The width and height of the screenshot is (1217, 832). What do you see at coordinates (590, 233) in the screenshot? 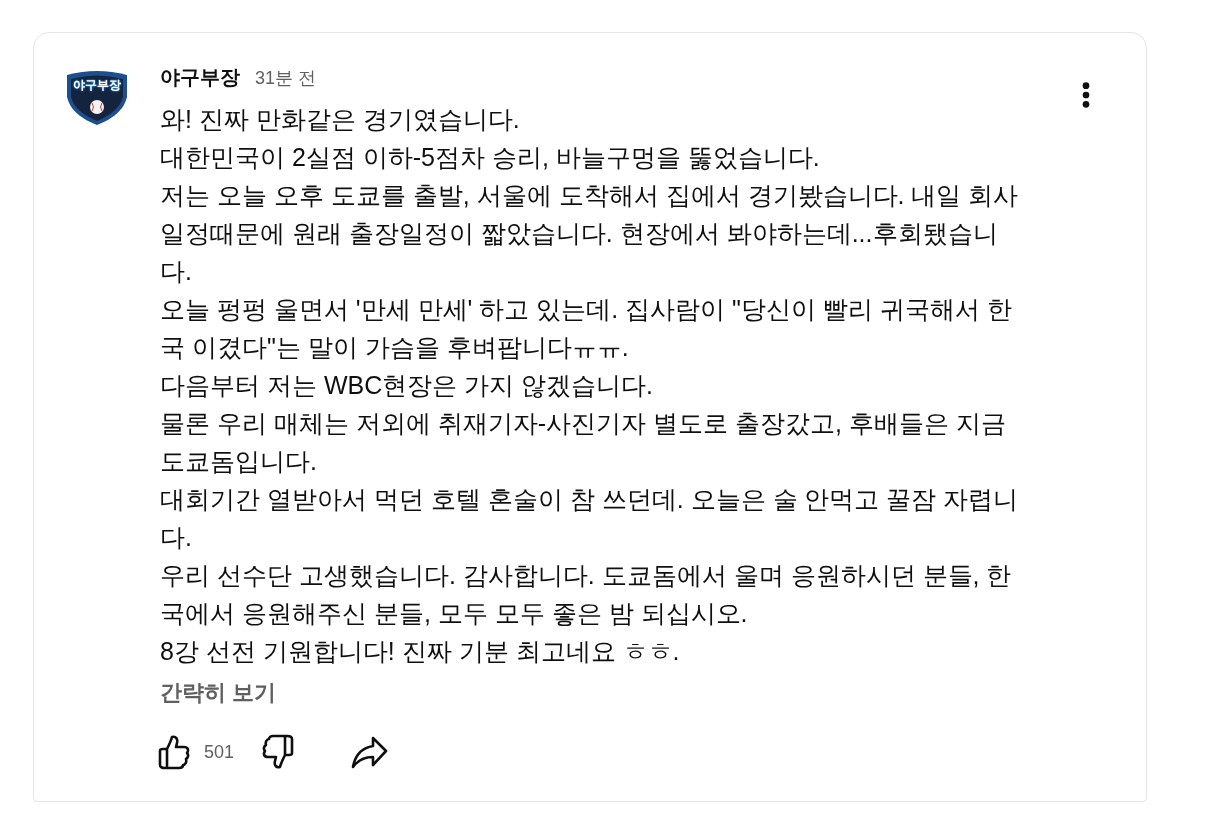
I see `comment-text: 저는 오늘 오후 도쿄를 출발, 서울에 도착해서 집에서 경기봤습니다. 내일 회사 일정때문에 원래 출장일정이 짧았습니다. 현장에서 봐야하는데...후회됐습니다.` at bounding box center [590, 233].